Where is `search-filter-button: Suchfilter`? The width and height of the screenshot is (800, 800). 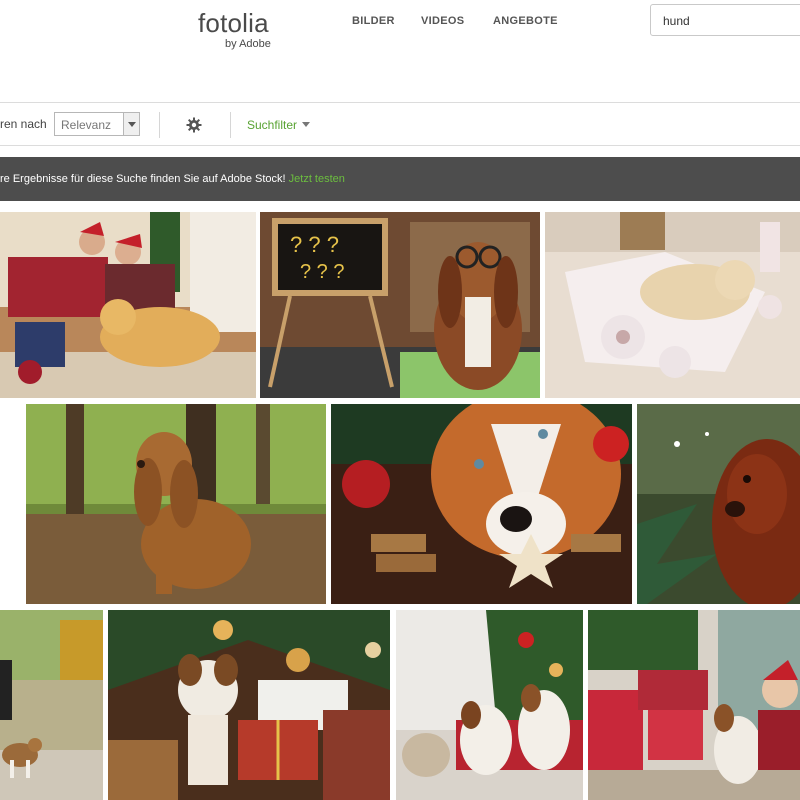
search-filter-button: Suchfilter is located at coordinates (279, 125).